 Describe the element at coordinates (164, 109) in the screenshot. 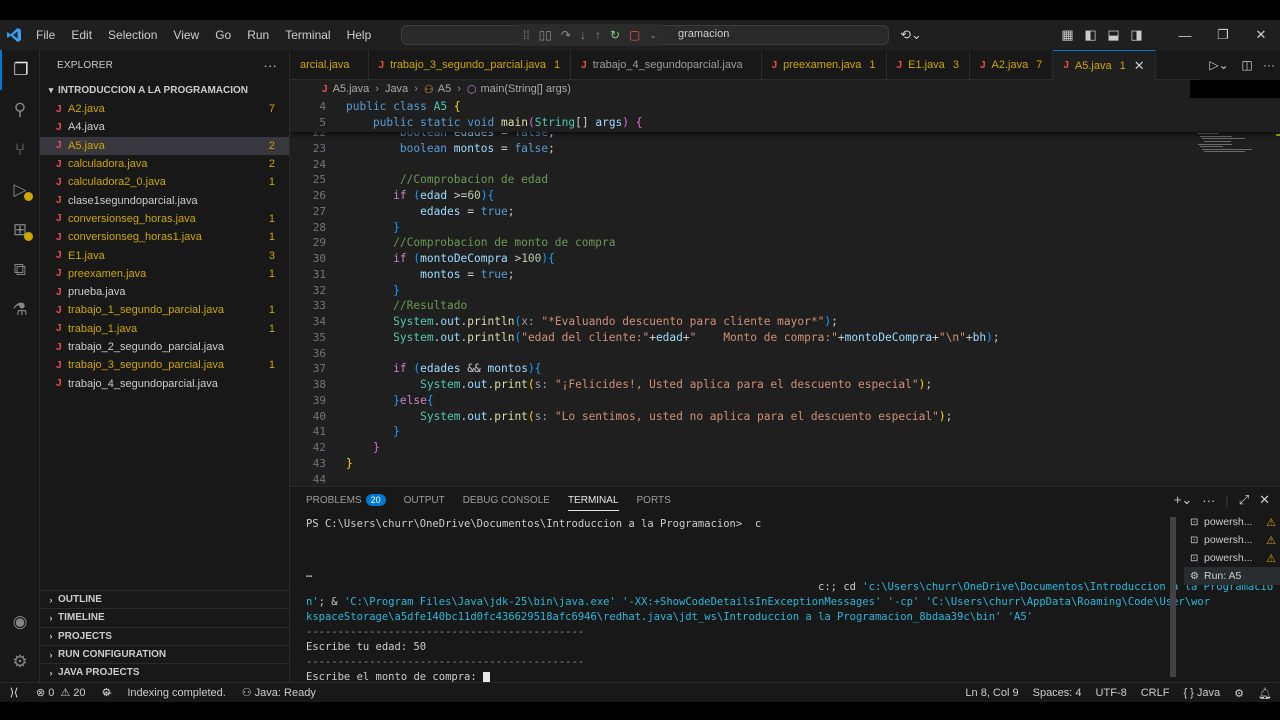

I see `file-item: J A2.java 7` at that location.